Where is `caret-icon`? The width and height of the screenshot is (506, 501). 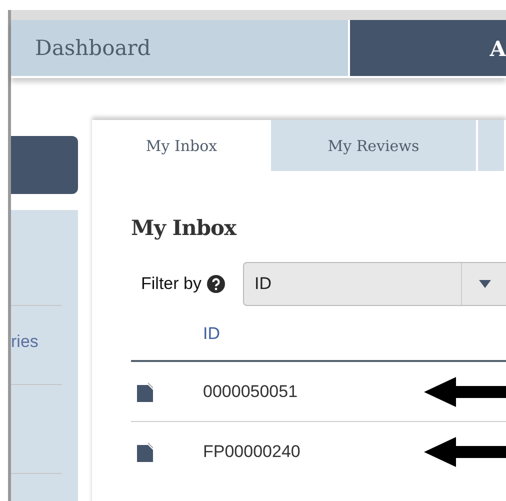 caret-icon is located at coordinates (485, 284).